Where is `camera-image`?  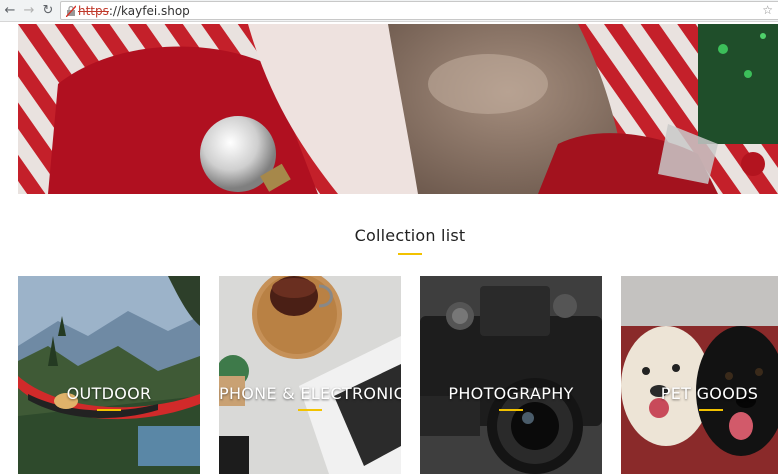 camera-image is located at coordinates (511, 375).